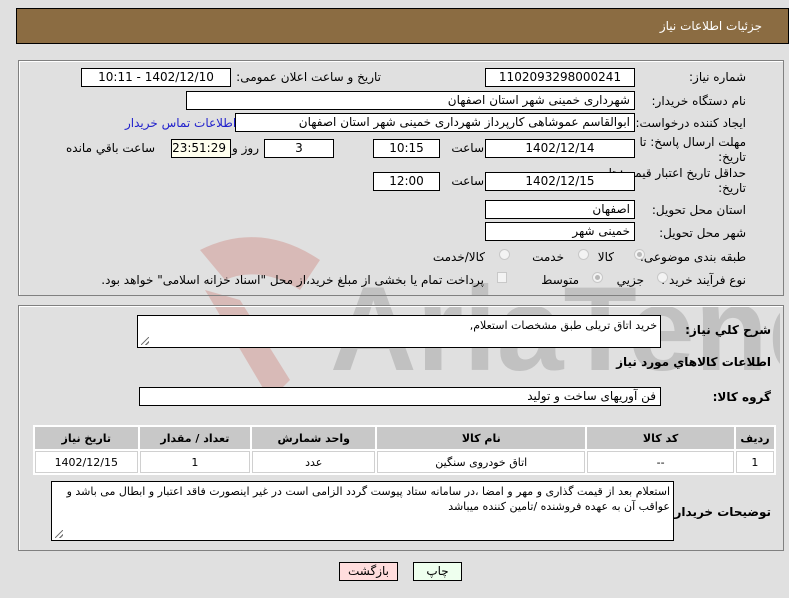 This screenshot has width=789, height=598. Describe the element at coordinates (467, 181) in the screenshot. I see `validity-time-label: ساعت` at that location.